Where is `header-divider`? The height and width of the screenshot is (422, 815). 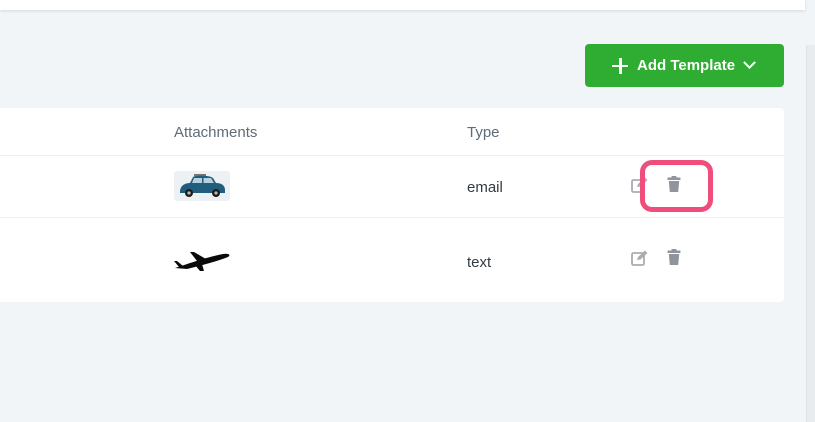
header-divider is located at coordinates (392, 155).